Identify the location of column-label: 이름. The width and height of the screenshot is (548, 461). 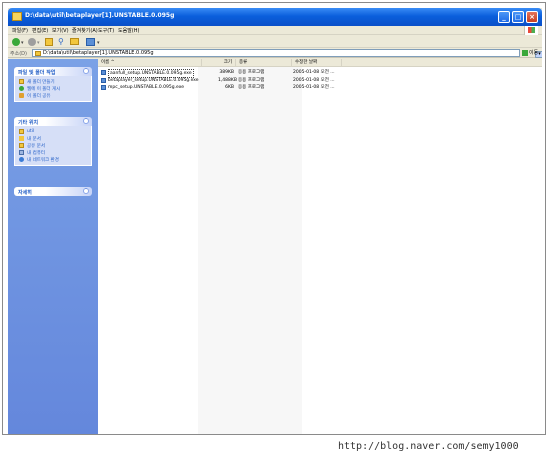
(105, 62).